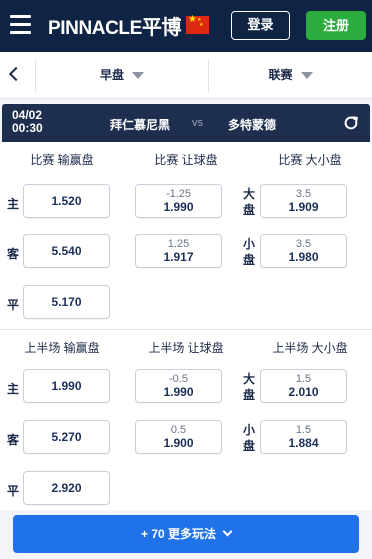  Describe the element at coordinates (66, 386) in the screenshot. I see `odds-button: 1.990` at that location.